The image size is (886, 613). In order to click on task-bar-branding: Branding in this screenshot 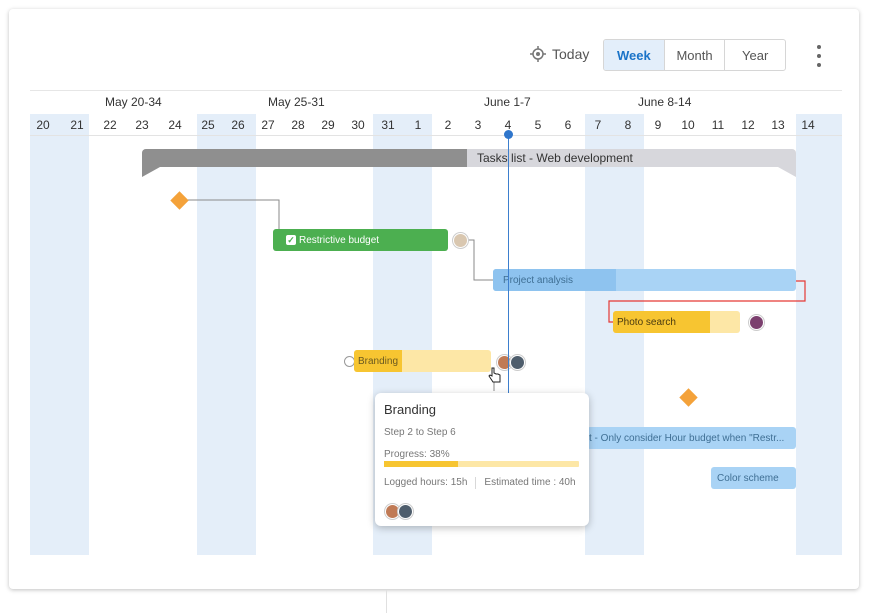, I will do `click(422, 361)`.